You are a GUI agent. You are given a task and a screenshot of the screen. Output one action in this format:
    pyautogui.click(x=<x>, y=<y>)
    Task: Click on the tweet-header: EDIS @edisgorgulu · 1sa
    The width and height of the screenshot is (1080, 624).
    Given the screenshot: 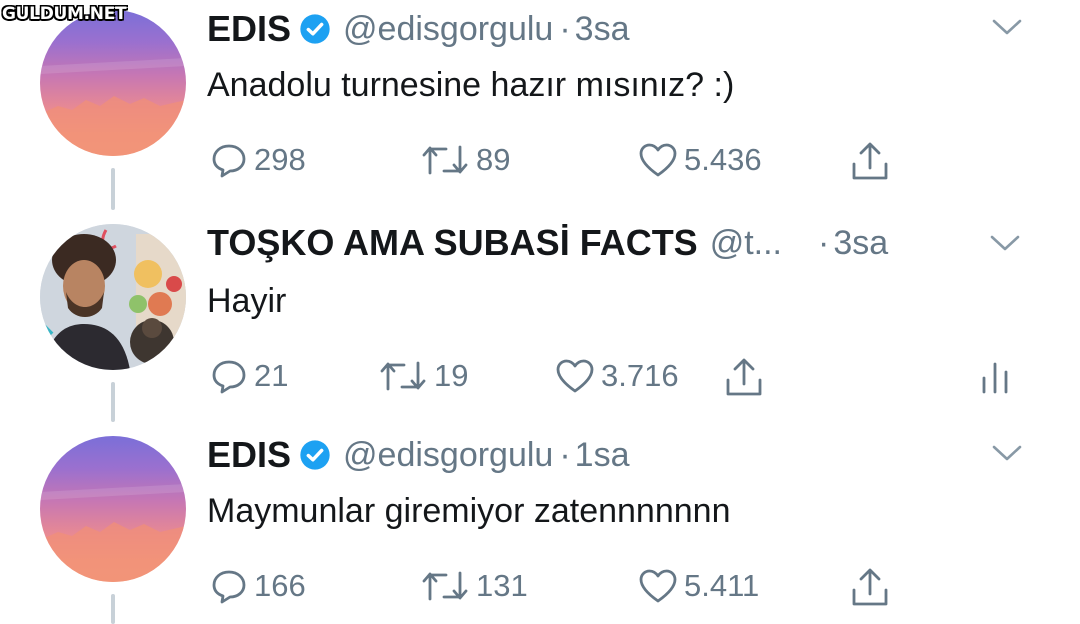 What is the action you would take?
    pyautogui.click(x=418, y=455)
    